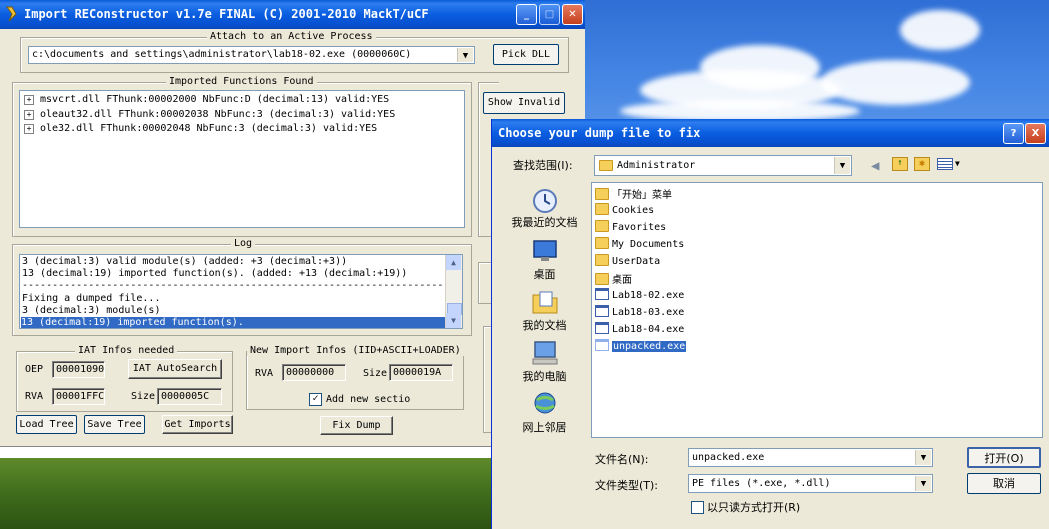  Describe the element at coordinates (636, 261) in the screenshot. I see `file-name: UserData` at that location.